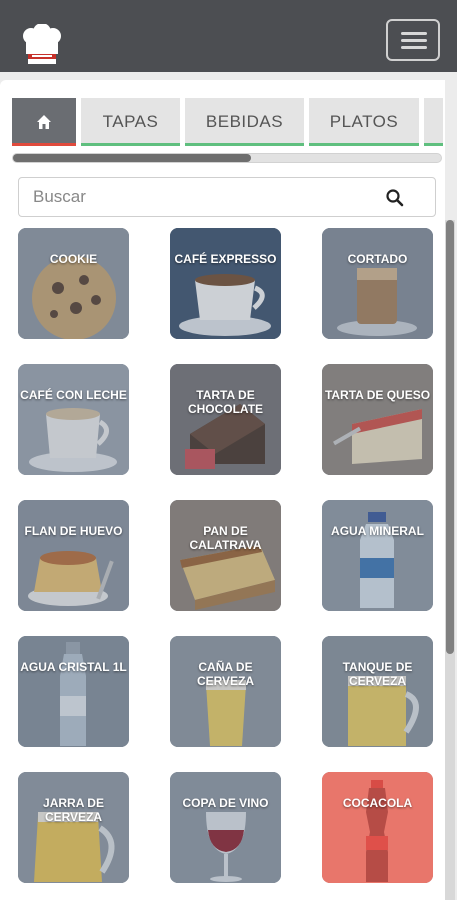  What do you see at coordinates (130, 122) in the screenshot?
I see `tab-tapas: TAPAS` at bounding box center [130, 122].